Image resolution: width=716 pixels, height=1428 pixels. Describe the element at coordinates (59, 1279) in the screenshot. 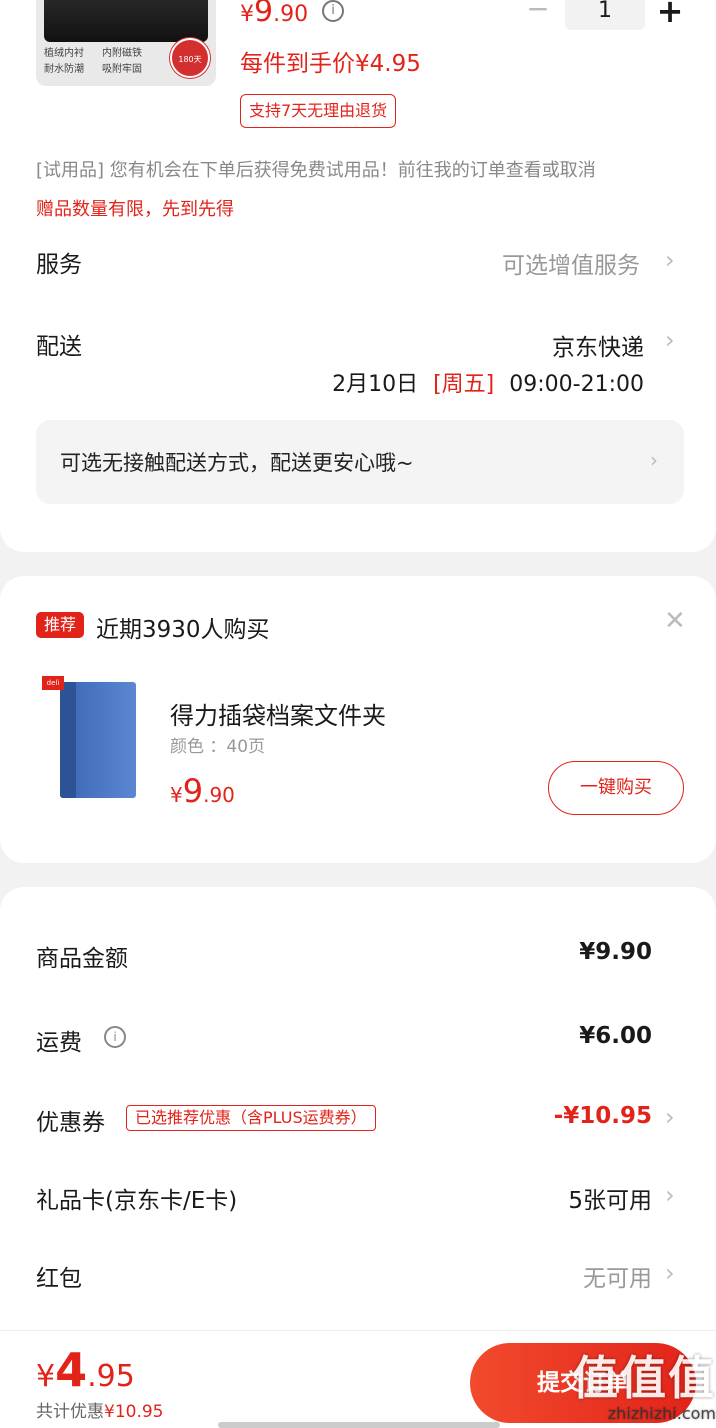

I see `redpacket-label: 红包` at that location.